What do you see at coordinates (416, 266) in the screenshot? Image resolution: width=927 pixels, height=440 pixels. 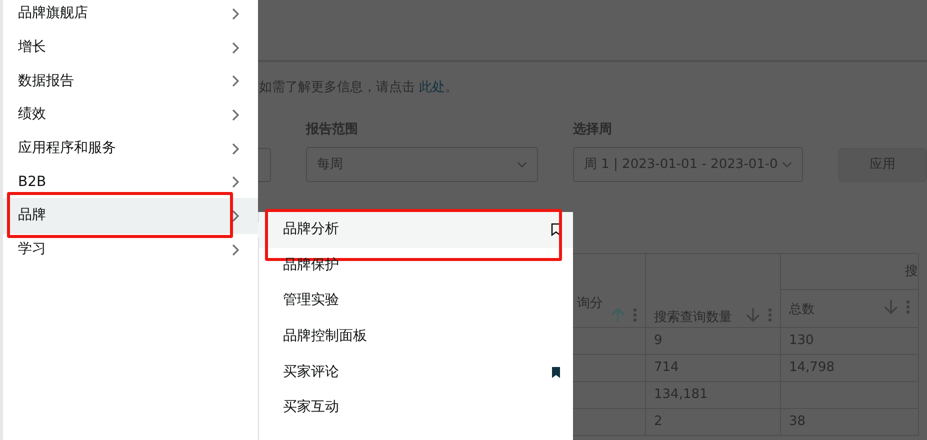 I see `submenu-item: 品牌保护` at bounding box center [416, 266].